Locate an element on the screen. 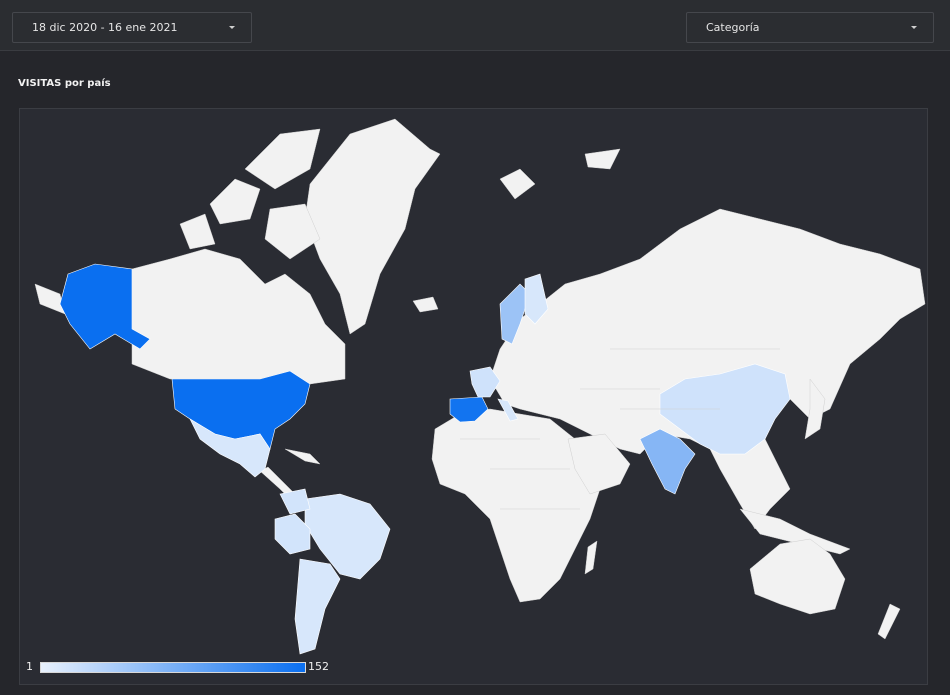 The width and height of the screenshot is (950, 695). category-label: Categoría is located at coordinates (733, 27).